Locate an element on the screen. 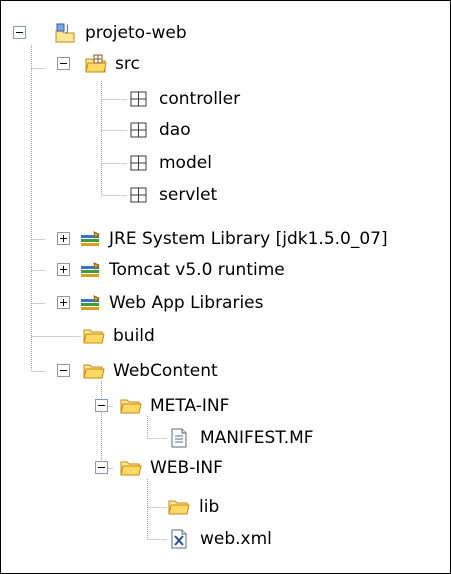  tree-item-model: model is located at coordinates (225, 164).